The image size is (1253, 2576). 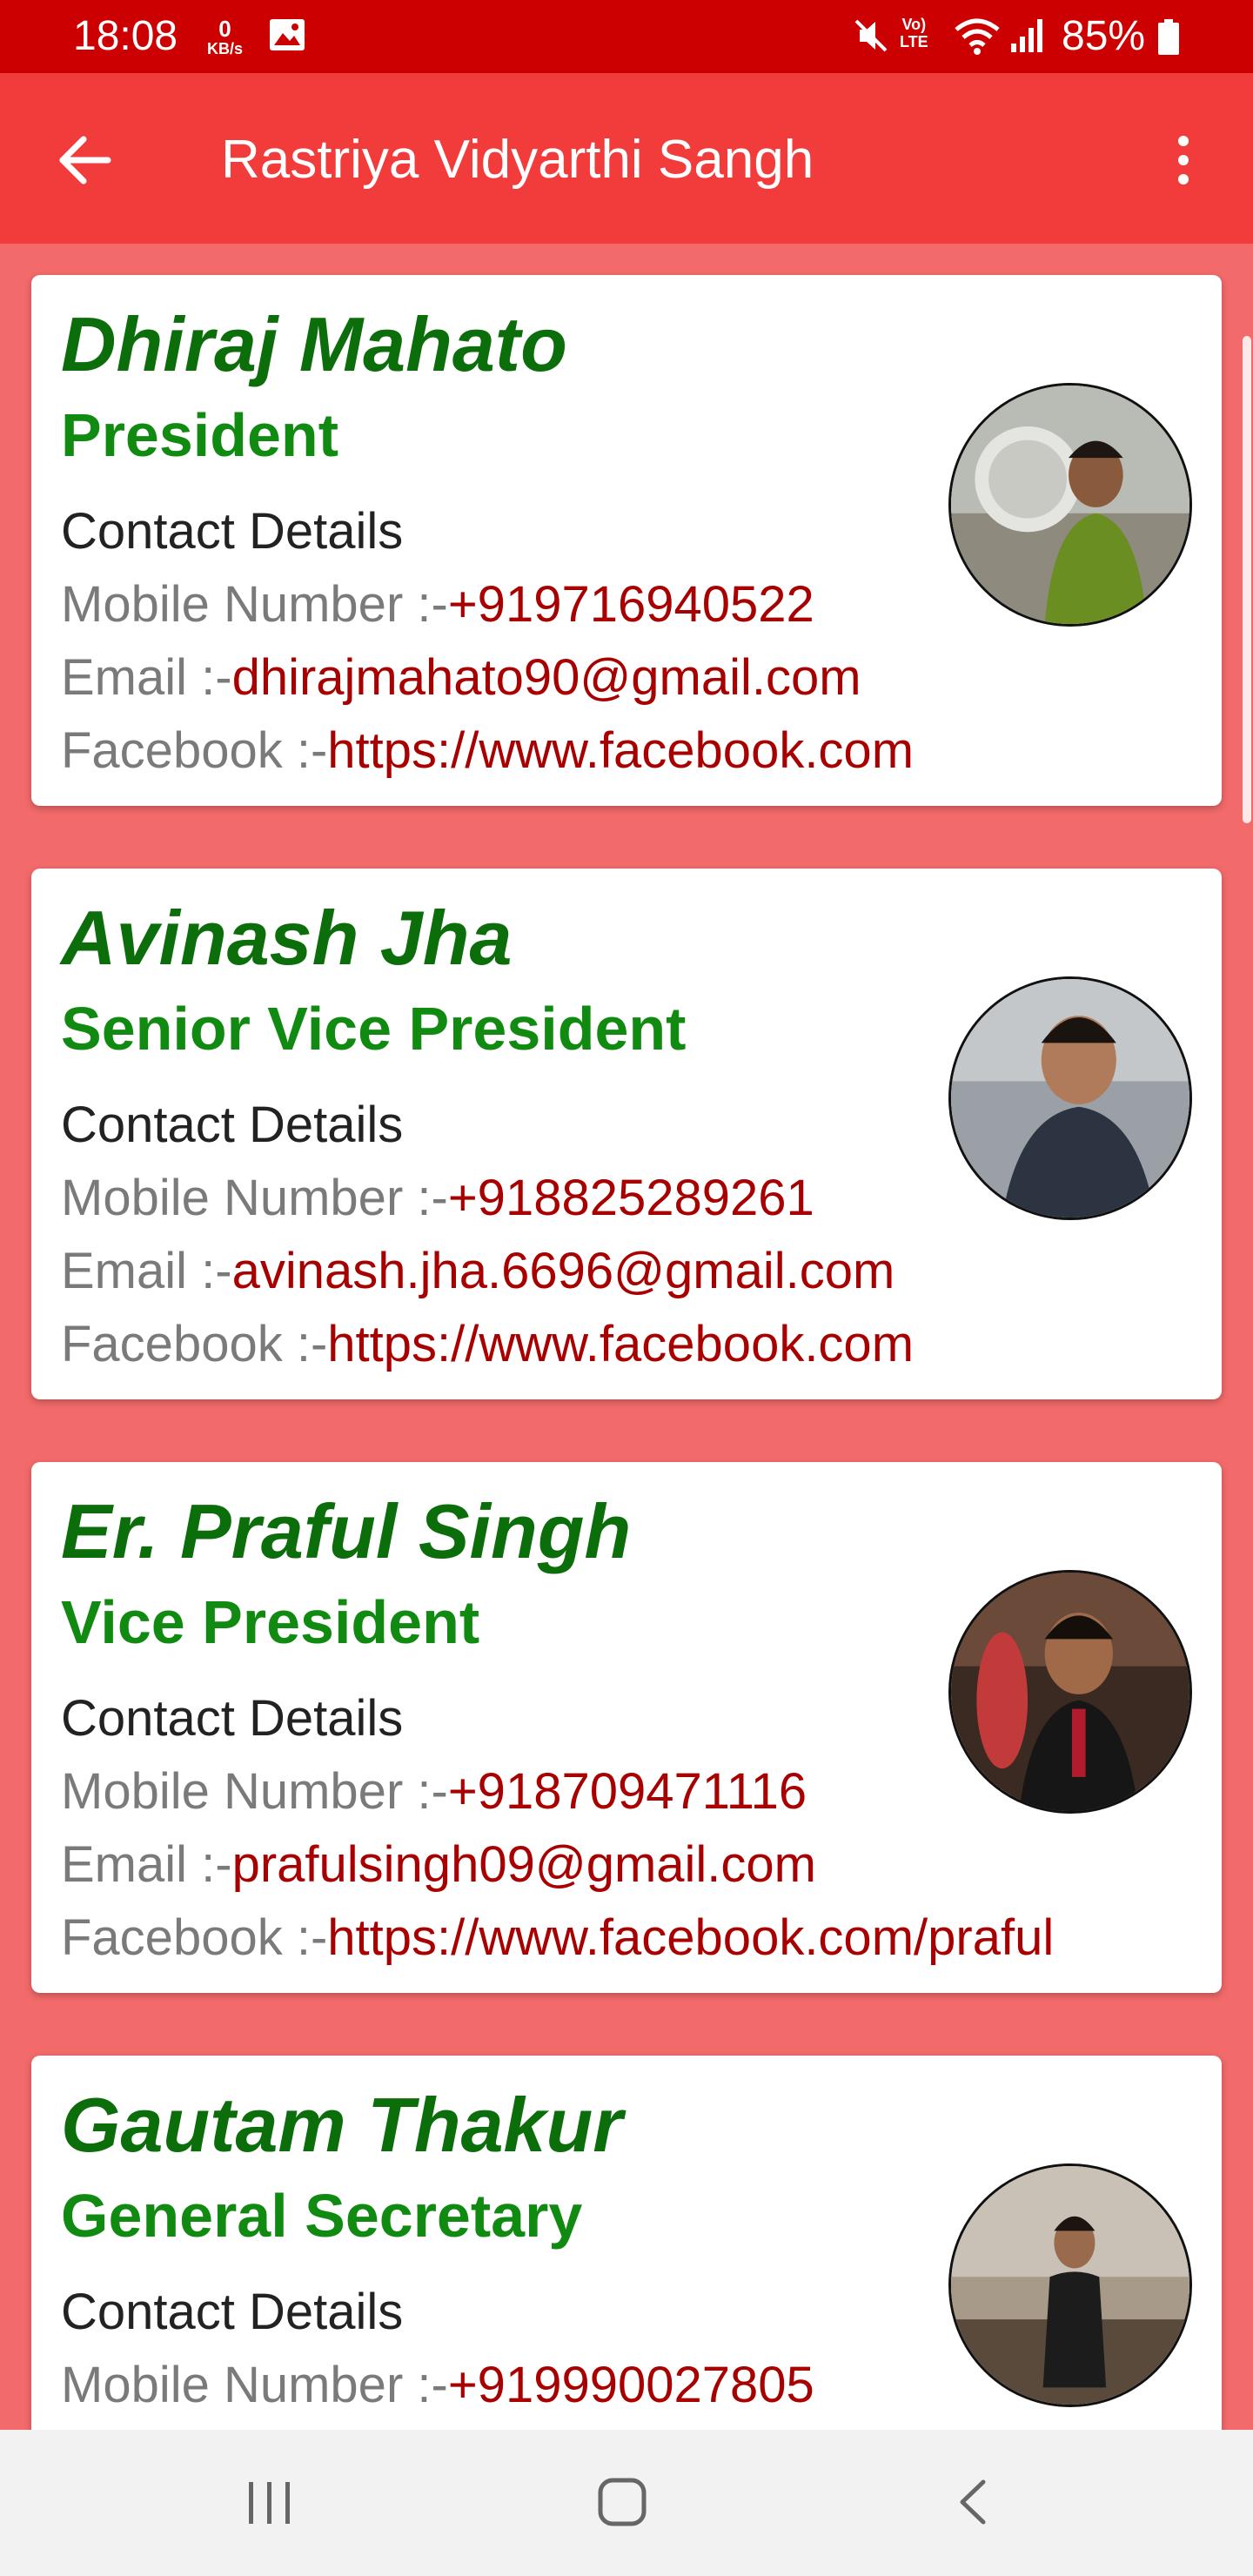 I want to click on network-speed-unit: KB/s, so click(x=225, y=49).